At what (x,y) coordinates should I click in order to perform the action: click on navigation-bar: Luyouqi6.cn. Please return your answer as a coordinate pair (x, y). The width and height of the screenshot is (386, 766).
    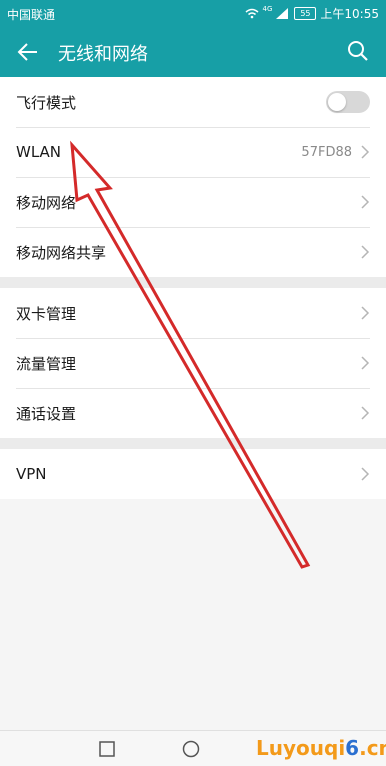
    Looking at the image, I should click on (193, 748).